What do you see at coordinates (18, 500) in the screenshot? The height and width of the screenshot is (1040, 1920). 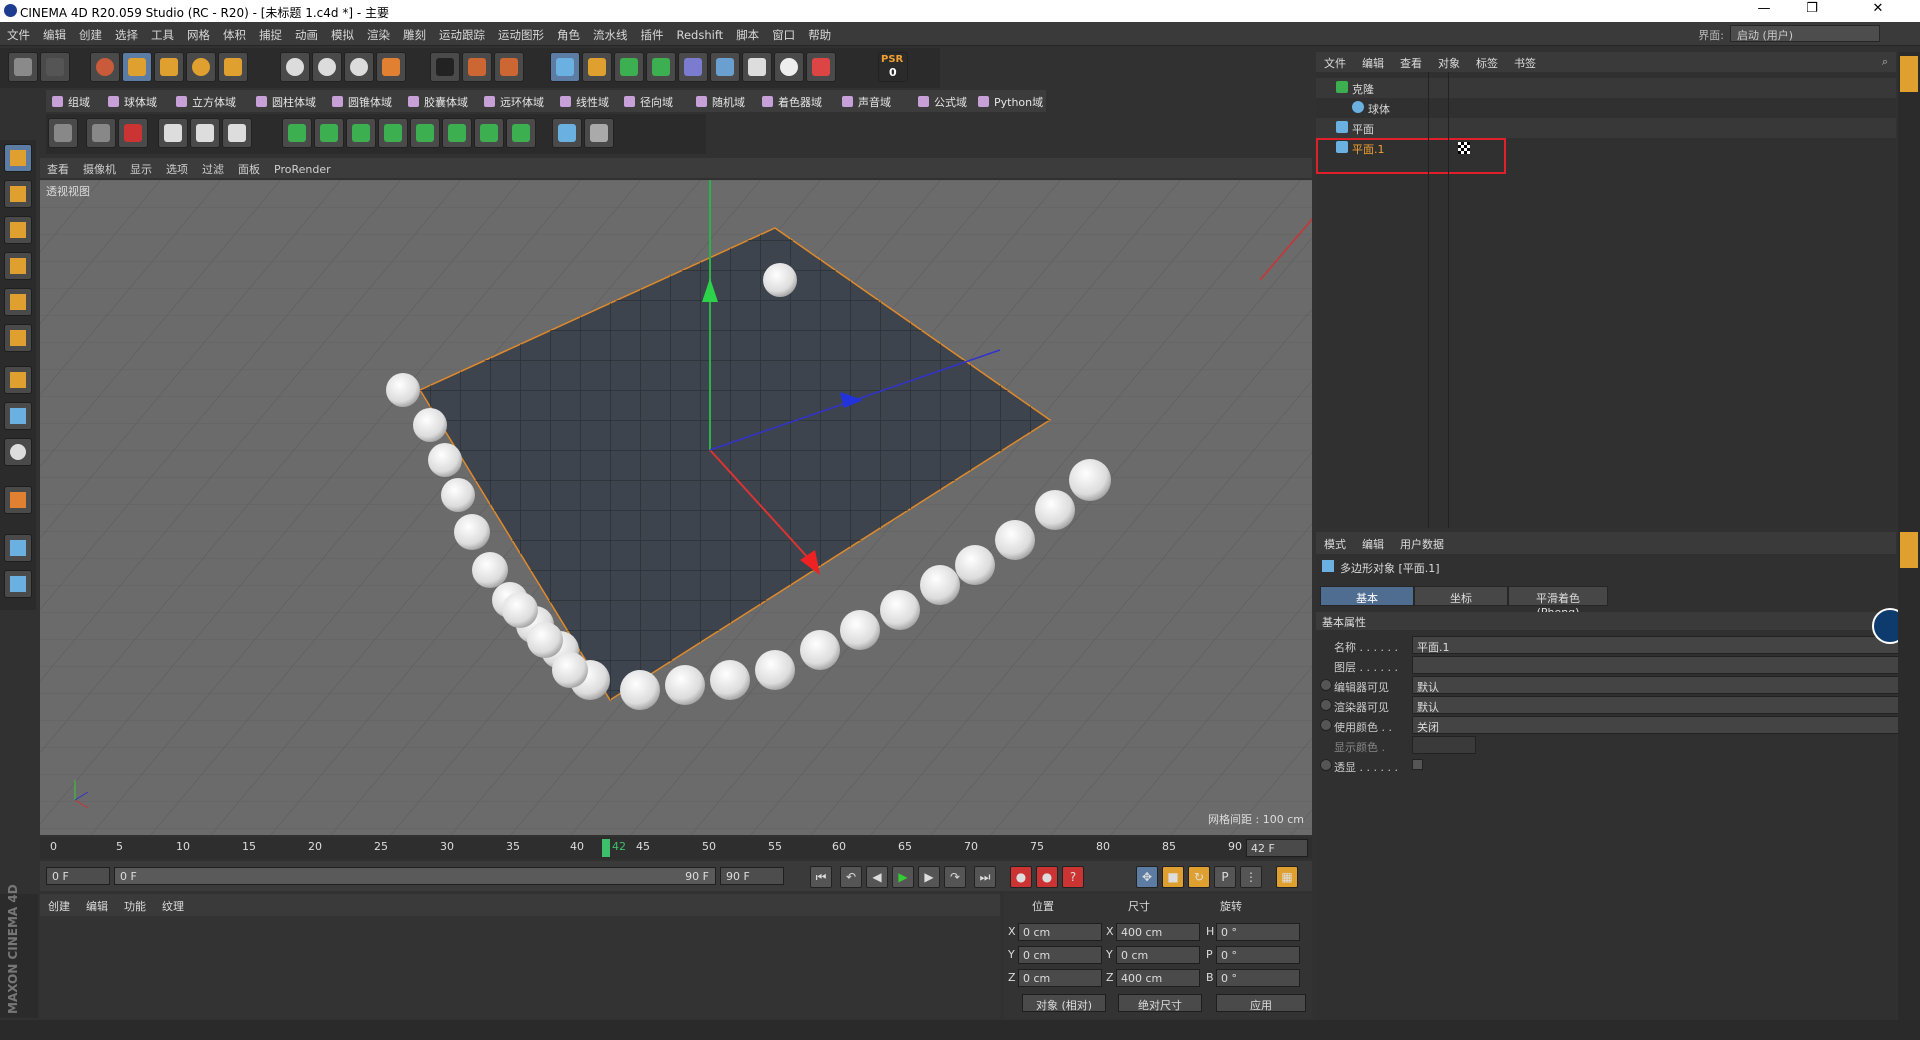 I see `magnet-icon` at bounding box center [18, 500].